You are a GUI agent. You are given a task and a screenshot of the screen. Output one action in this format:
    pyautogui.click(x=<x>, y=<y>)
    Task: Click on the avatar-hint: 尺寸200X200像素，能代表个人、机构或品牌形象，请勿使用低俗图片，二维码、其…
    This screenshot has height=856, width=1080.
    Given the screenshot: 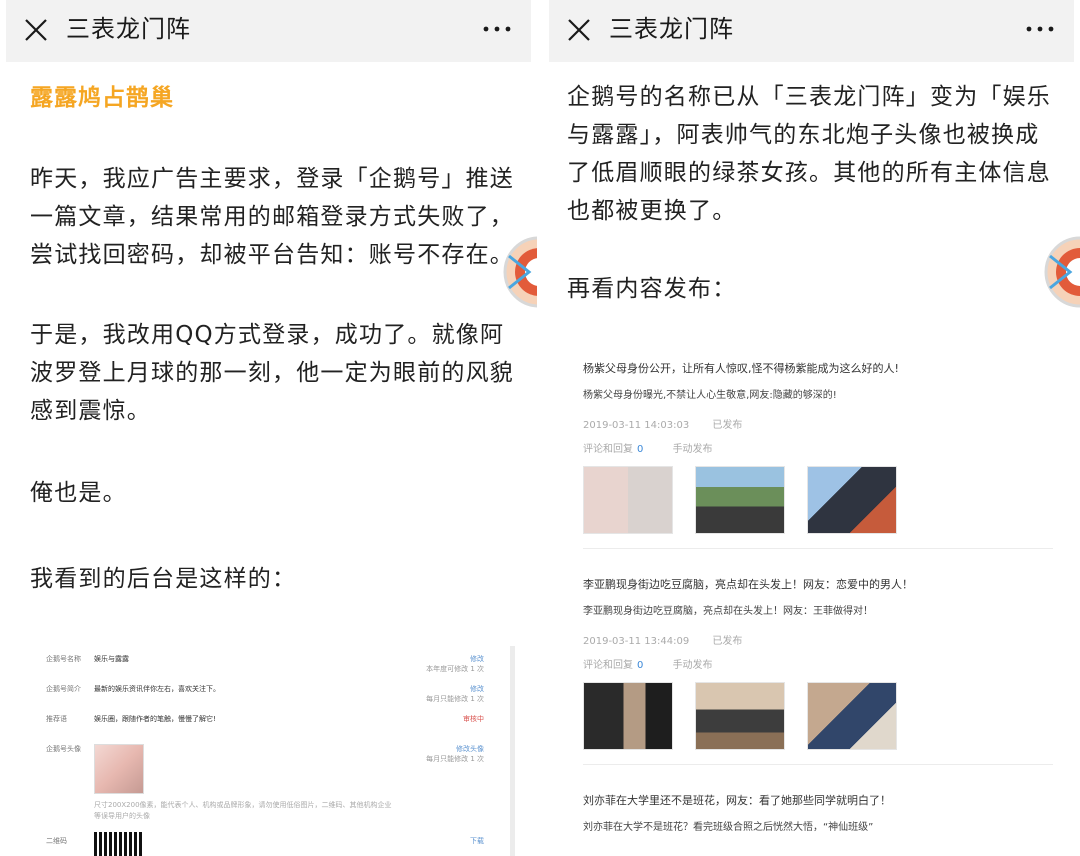 What is the action you would take?
    pyautogui.click(x=243, y=810)
    